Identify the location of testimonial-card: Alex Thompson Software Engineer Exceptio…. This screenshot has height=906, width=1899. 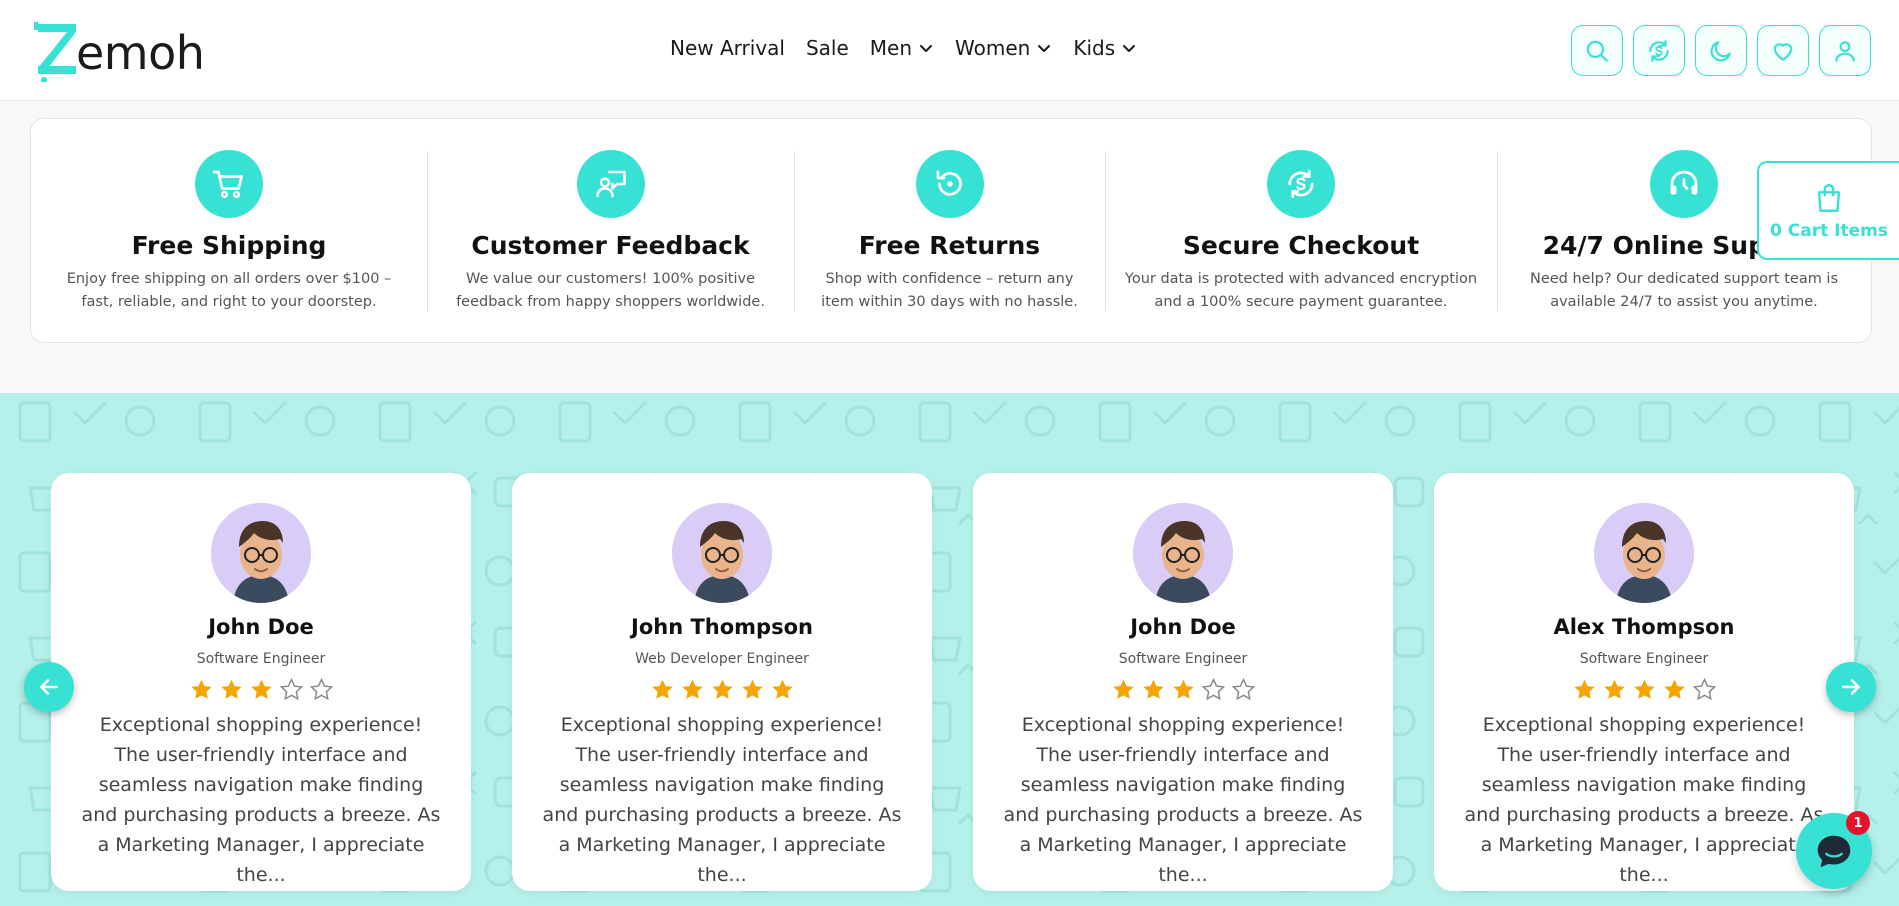
(1644, 682).